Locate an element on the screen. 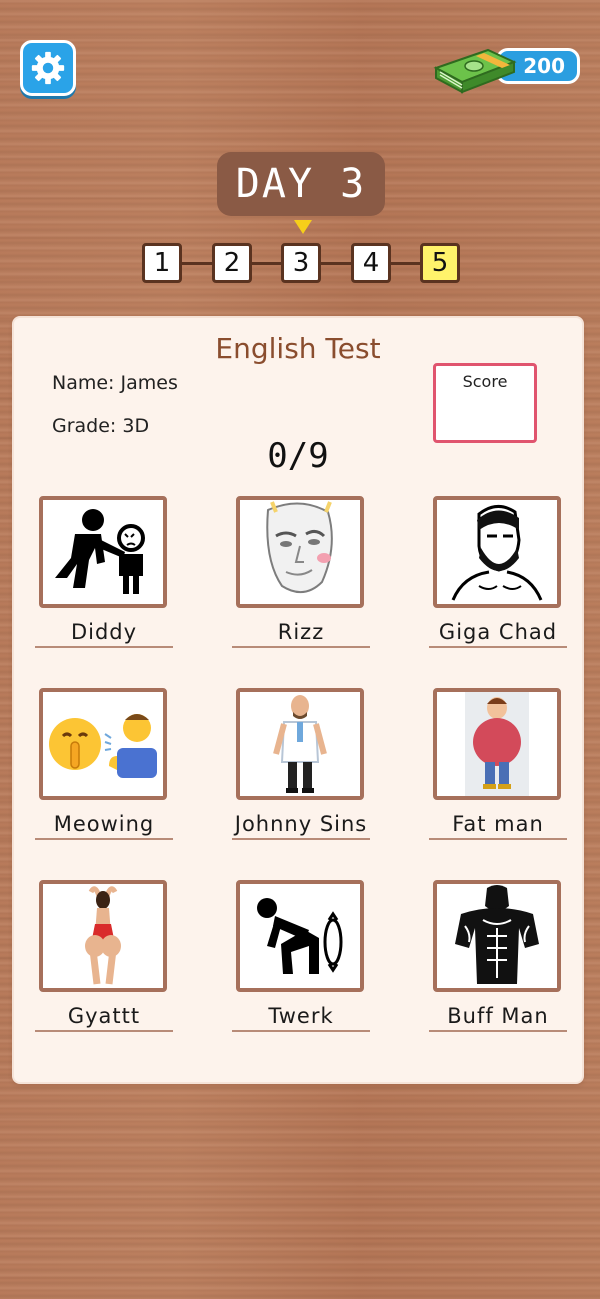 This screenshot has height=1299, width=600. card-label: Rizz is located at coordinates (301, 632).